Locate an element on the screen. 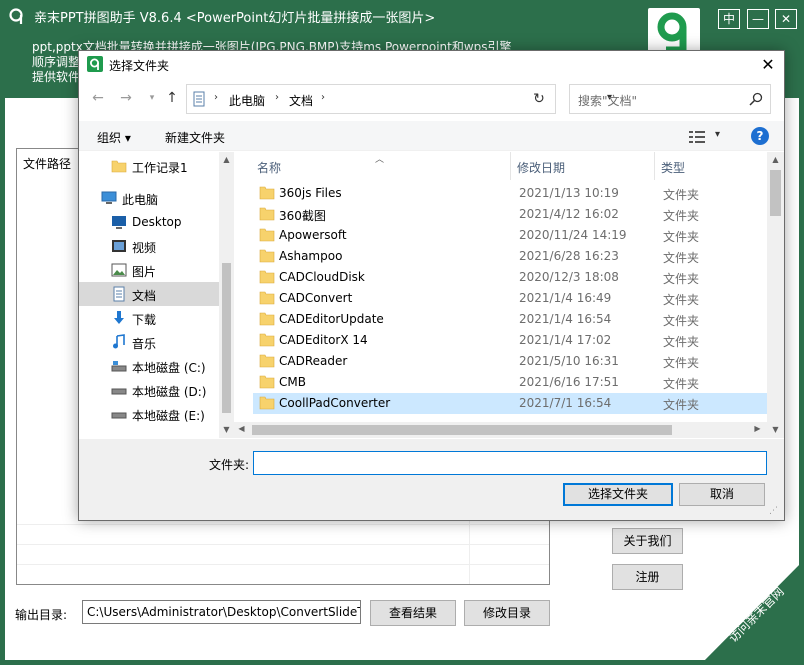 The height and width of the screenshot is (665, 804). file-list-horizontal-scrollbar: ◀ ▶ is located at coordinates (500, 430).